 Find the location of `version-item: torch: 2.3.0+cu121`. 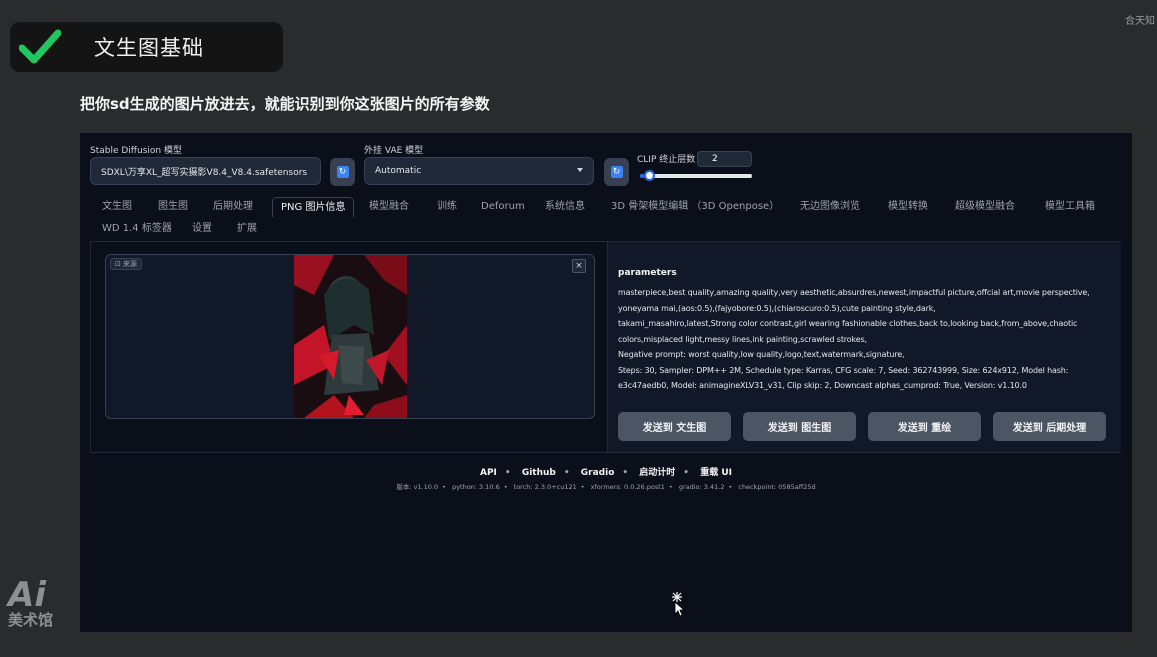

version-item: torch: 2.3.0+cu121 is located at coordinates (545, 487).